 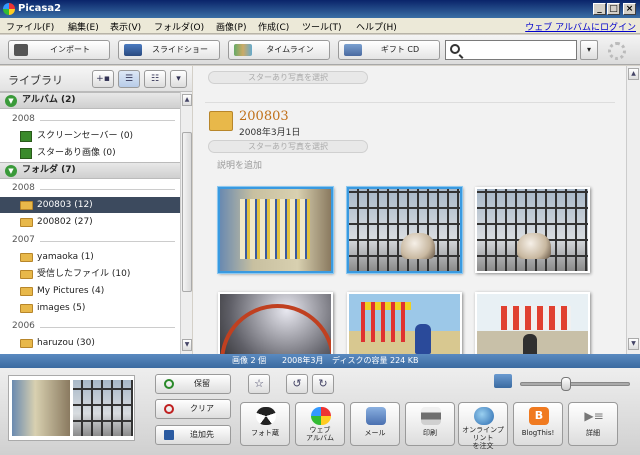 I want to click on menu-view: 表示(V), so click(x=125, y=26).